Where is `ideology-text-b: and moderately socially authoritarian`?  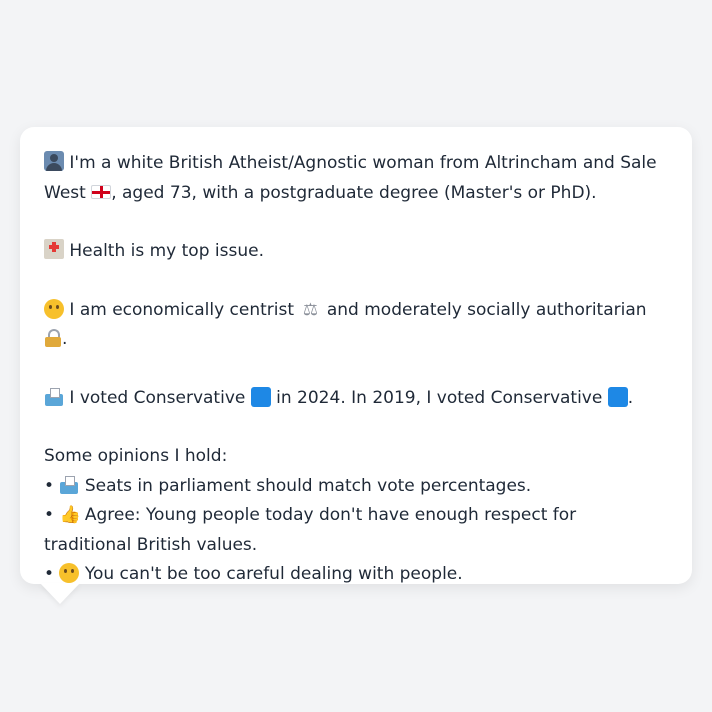
ideology-text-b: and moderately socially authoritarian is located at coordinates (484, 309).